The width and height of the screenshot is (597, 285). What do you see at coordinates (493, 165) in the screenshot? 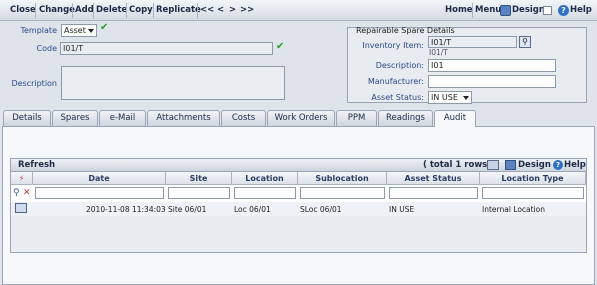
I see `export-icon` at bounding box center [493, 165].